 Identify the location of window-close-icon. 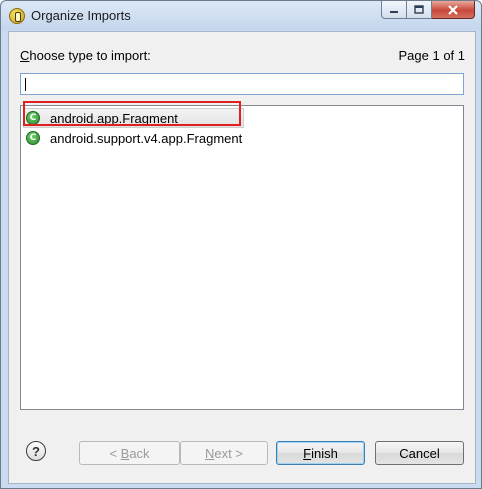
(453, 9).